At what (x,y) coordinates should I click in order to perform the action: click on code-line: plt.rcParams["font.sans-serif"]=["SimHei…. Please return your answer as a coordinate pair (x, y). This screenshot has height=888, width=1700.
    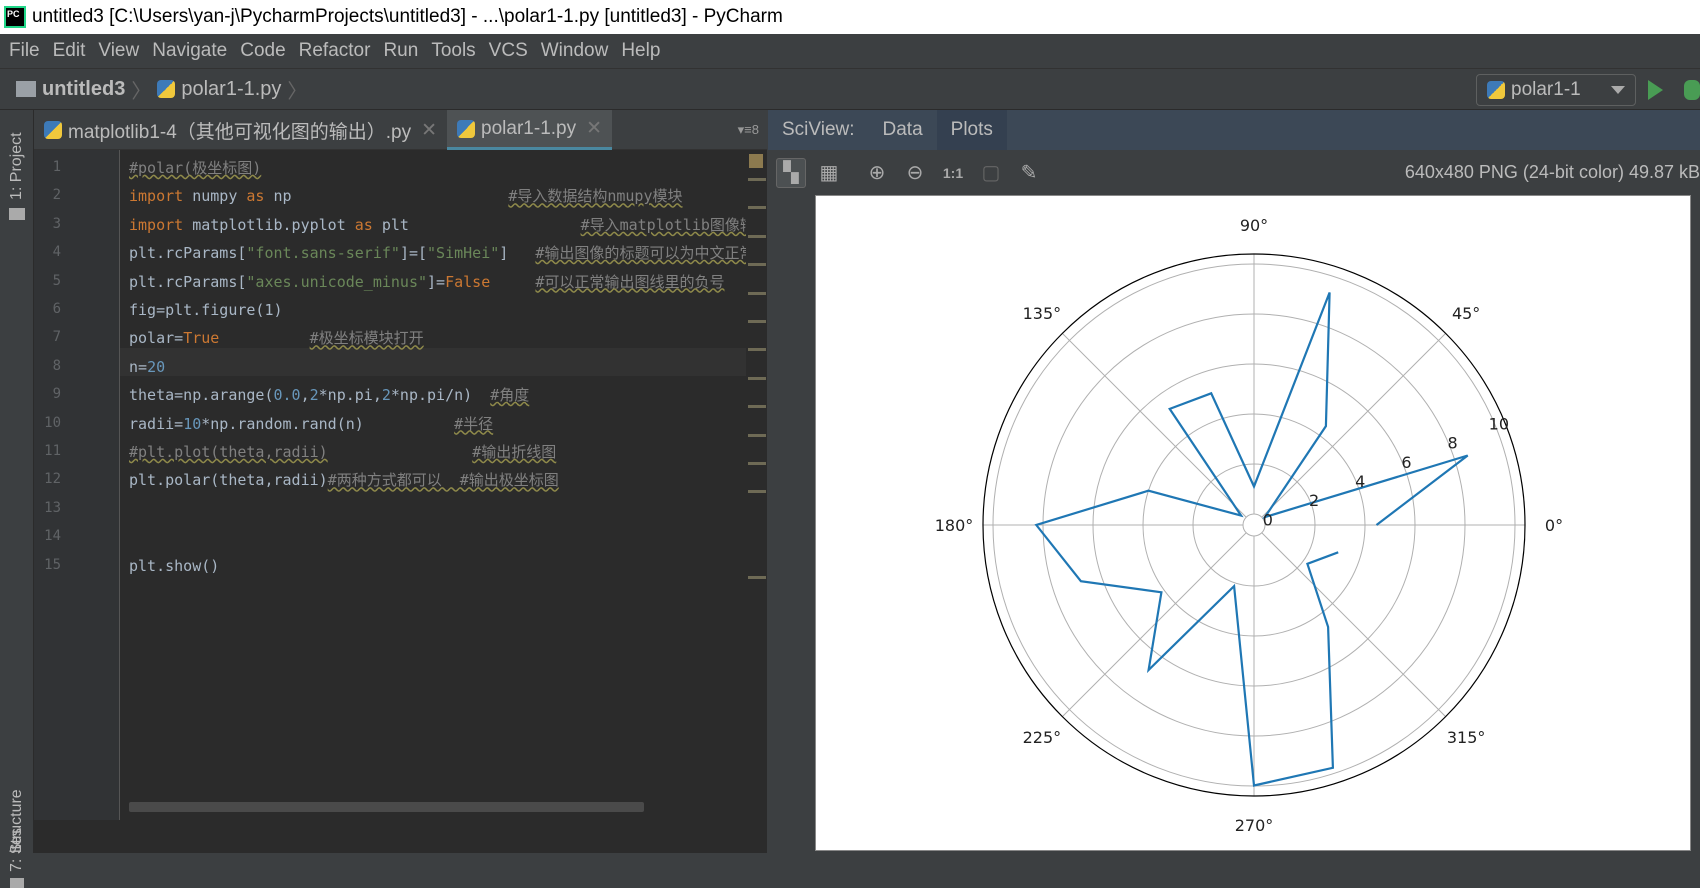
    Looking at the image, I should click on (448, 253).